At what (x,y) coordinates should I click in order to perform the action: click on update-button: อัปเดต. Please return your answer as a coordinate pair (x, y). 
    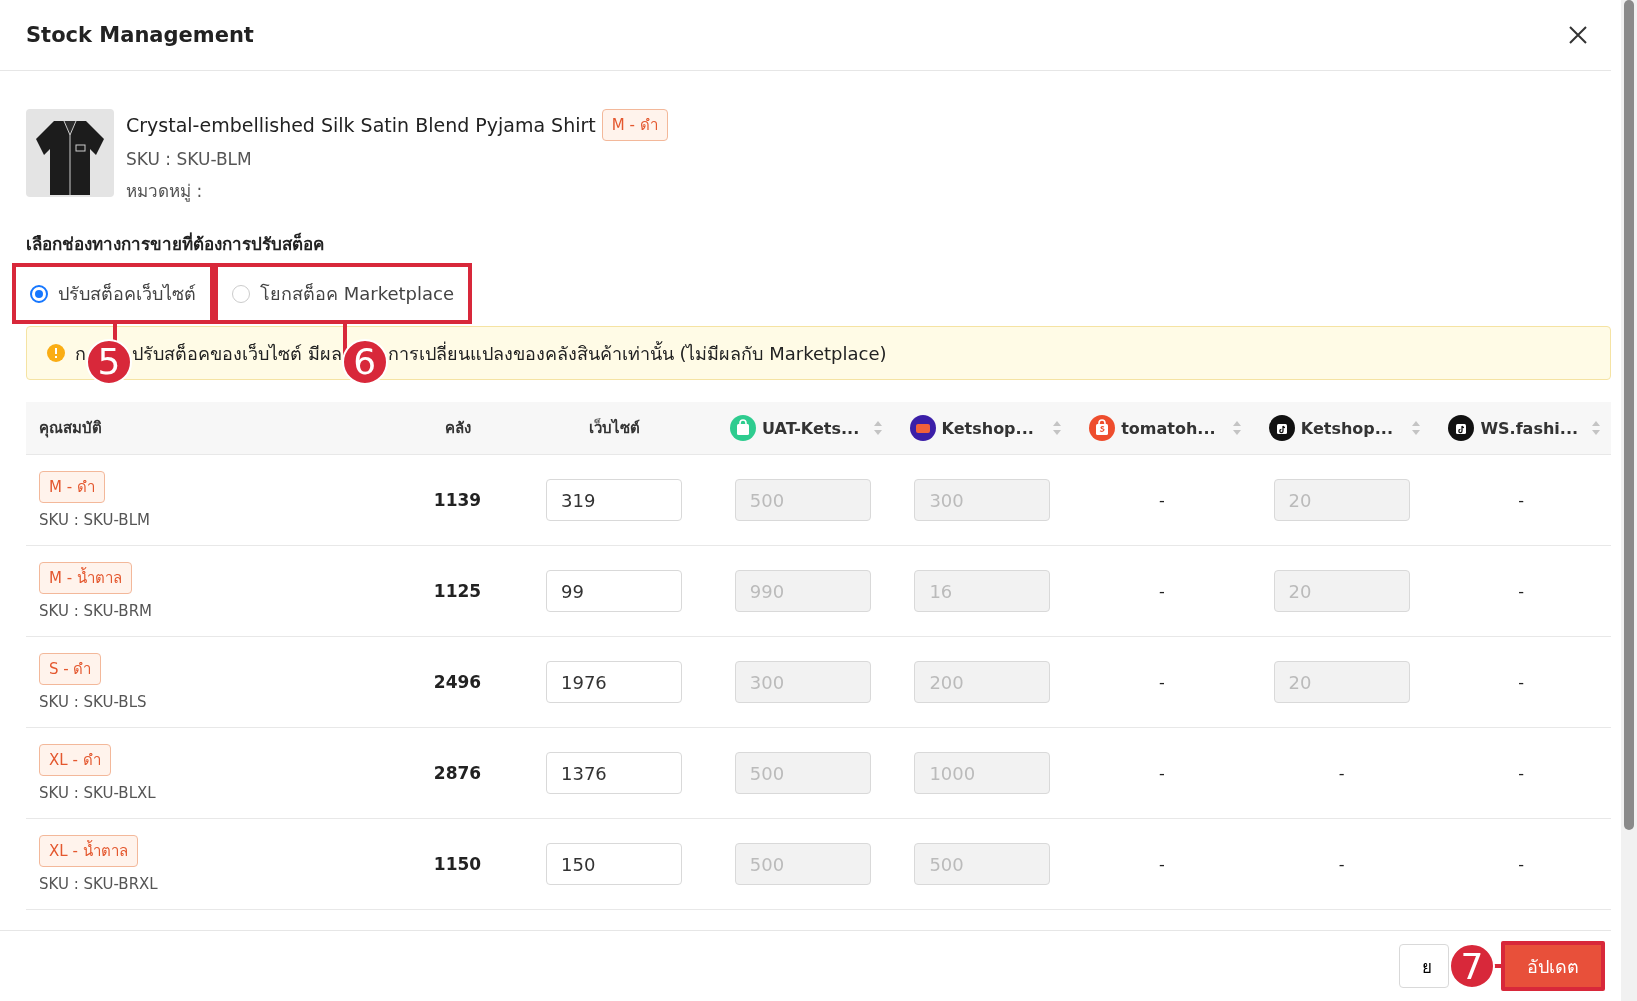
    Looking at the image, I should click on (1553, 966).